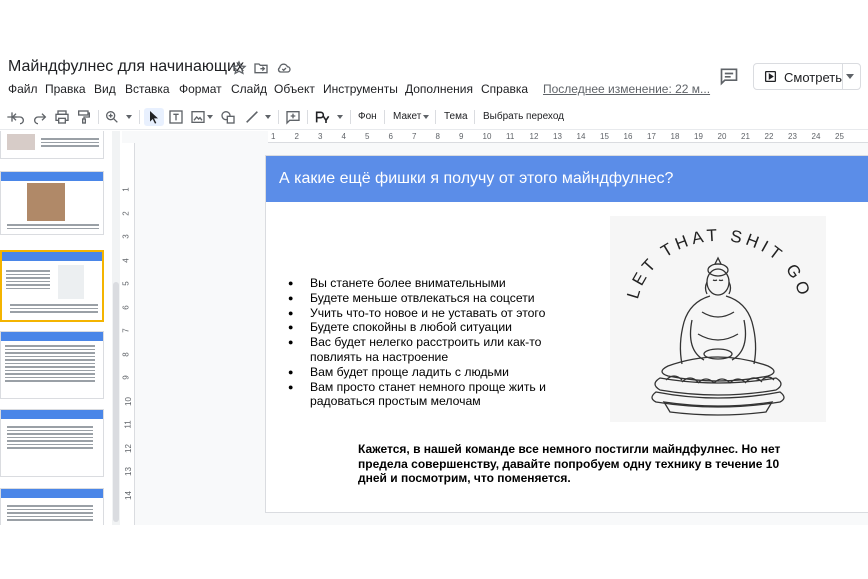 This screenshot has height=579, width=868. What do you see at coordinates (293, 117) in the screenshot?
I see `add-comment-icon` at bounding box center [293, 117].